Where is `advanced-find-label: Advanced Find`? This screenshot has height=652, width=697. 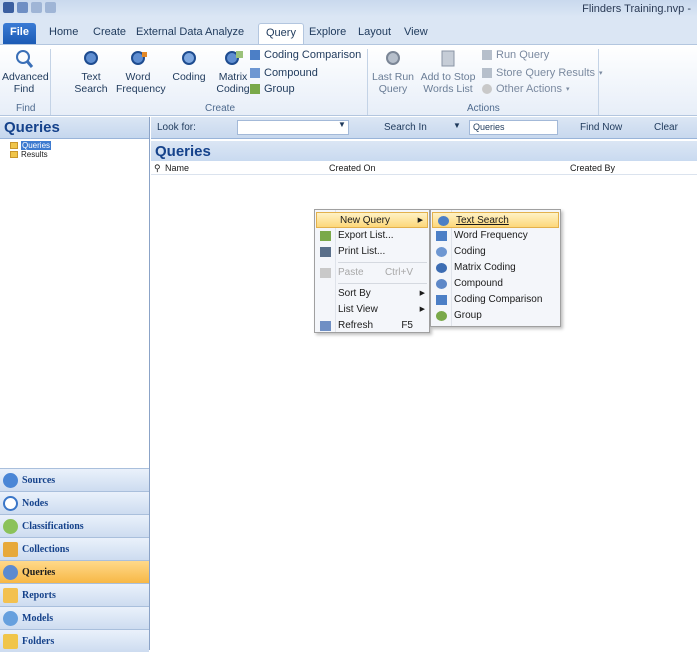 advanced-find-label: Advanced Find is located at coordinates (25, 83).